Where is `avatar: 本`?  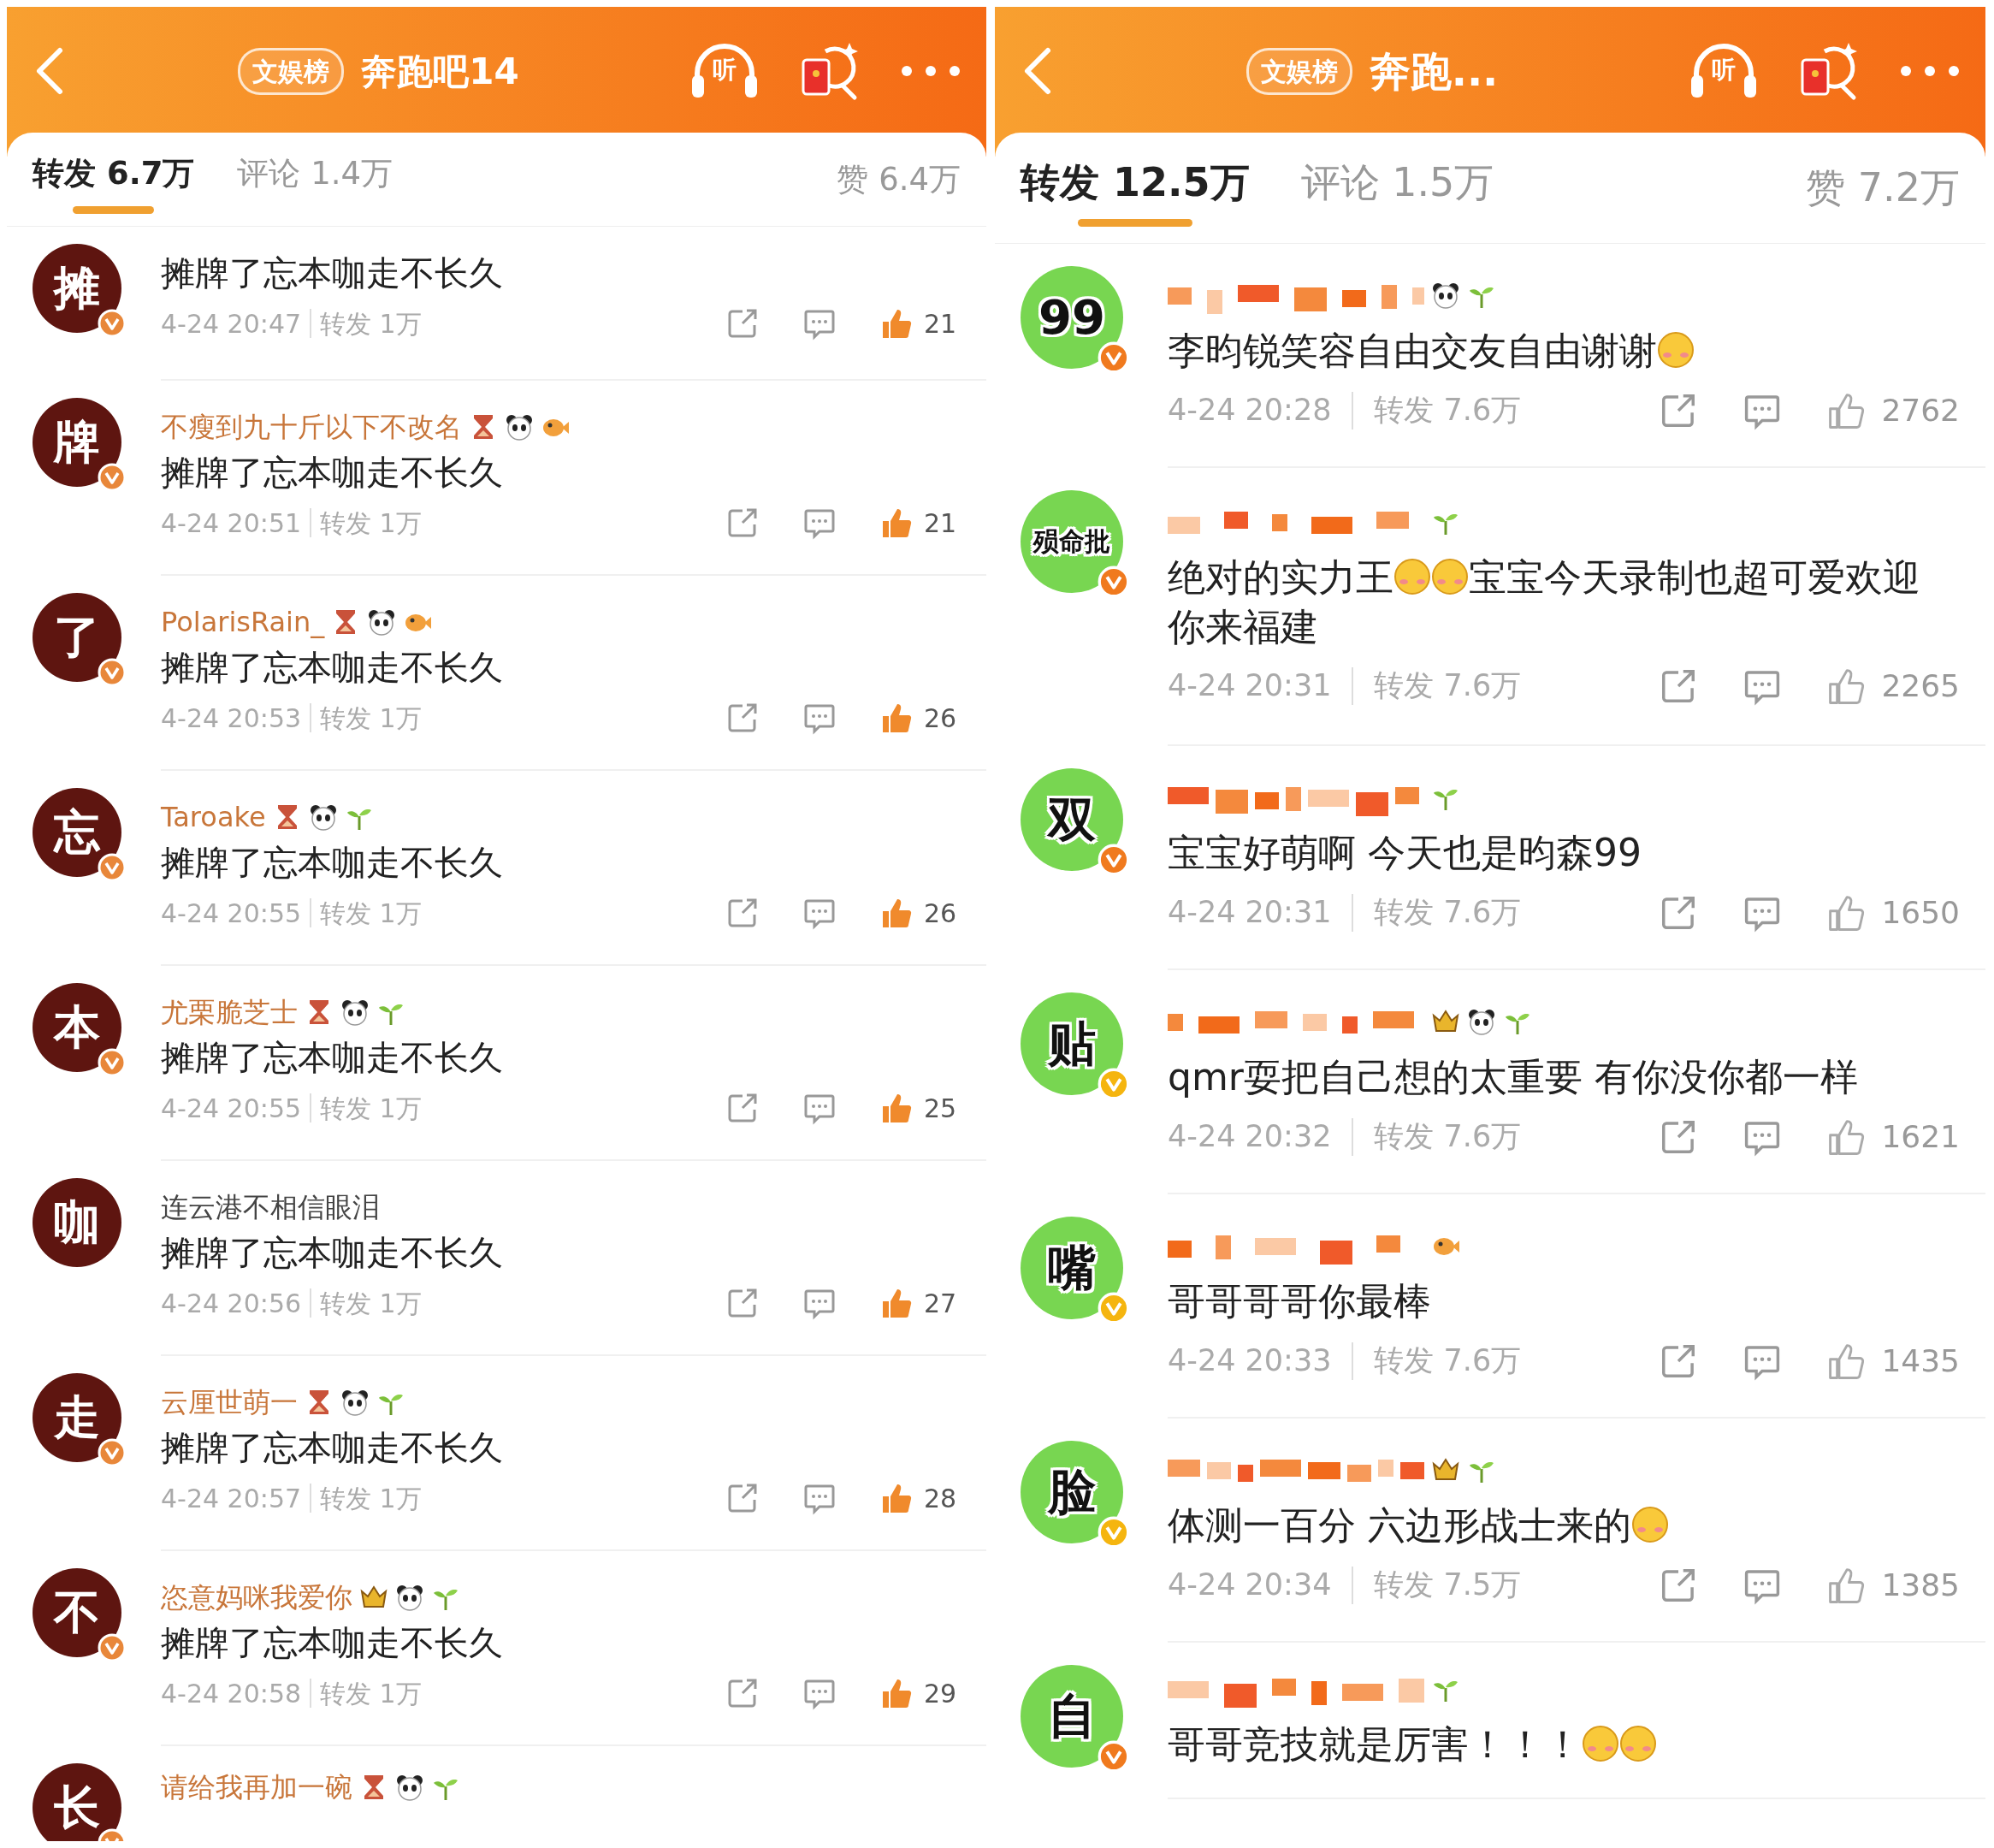 avatar: 本 is located at coordinates (77, 1027).